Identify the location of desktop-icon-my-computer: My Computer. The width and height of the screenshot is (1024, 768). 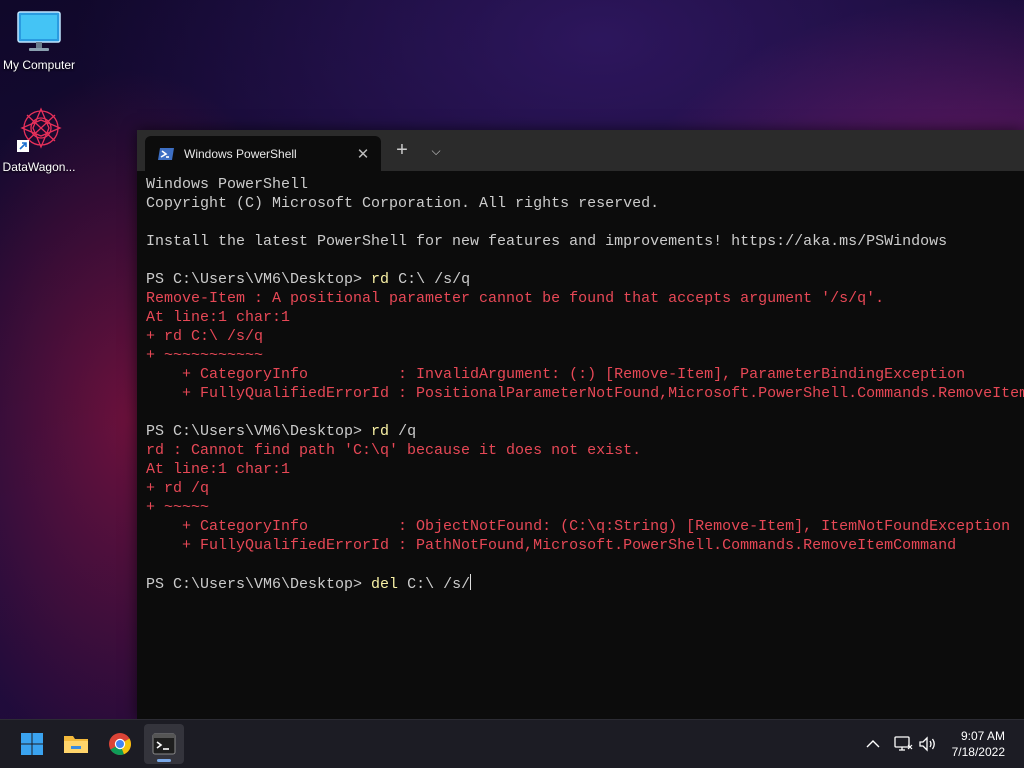
(40, 41).